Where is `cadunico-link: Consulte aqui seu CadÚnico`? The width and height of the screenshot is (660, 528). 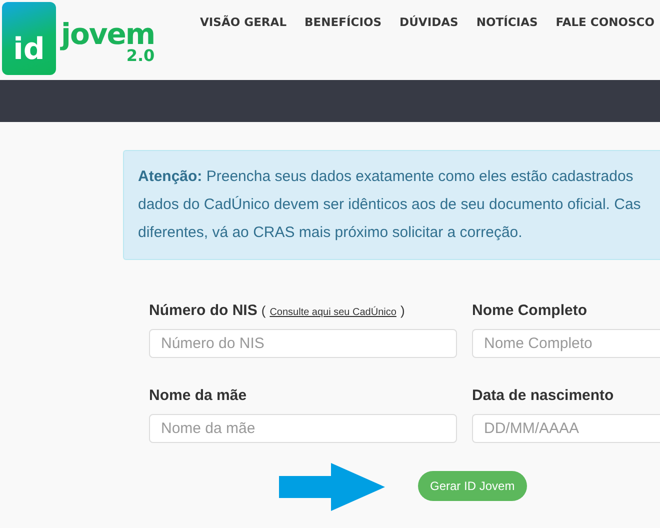 cadunico-link: Consulte aqui seu CadÚnico is located at coordinates (333, 312).